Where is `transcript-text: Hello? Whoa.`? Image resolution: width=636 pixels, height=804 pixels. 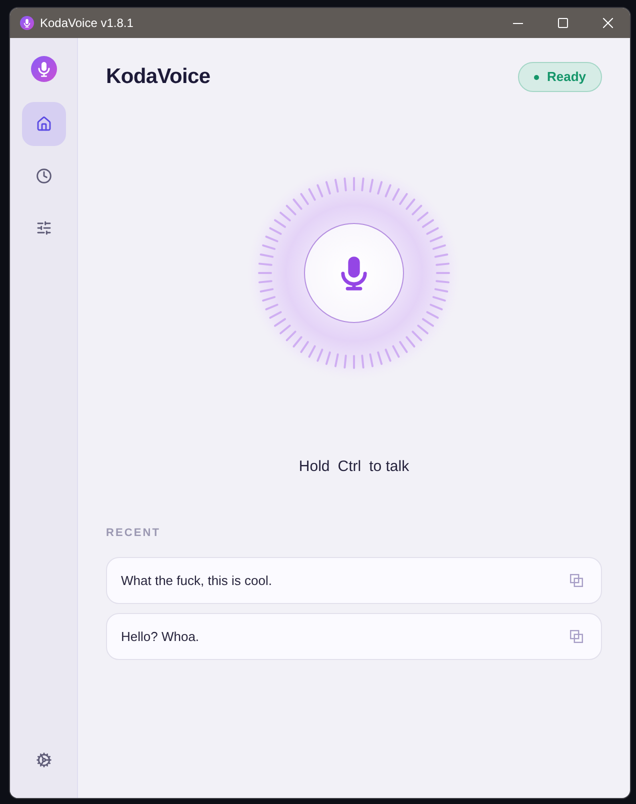 transcript-text: Hello? Whoa. is located at coordinates (160, 637).